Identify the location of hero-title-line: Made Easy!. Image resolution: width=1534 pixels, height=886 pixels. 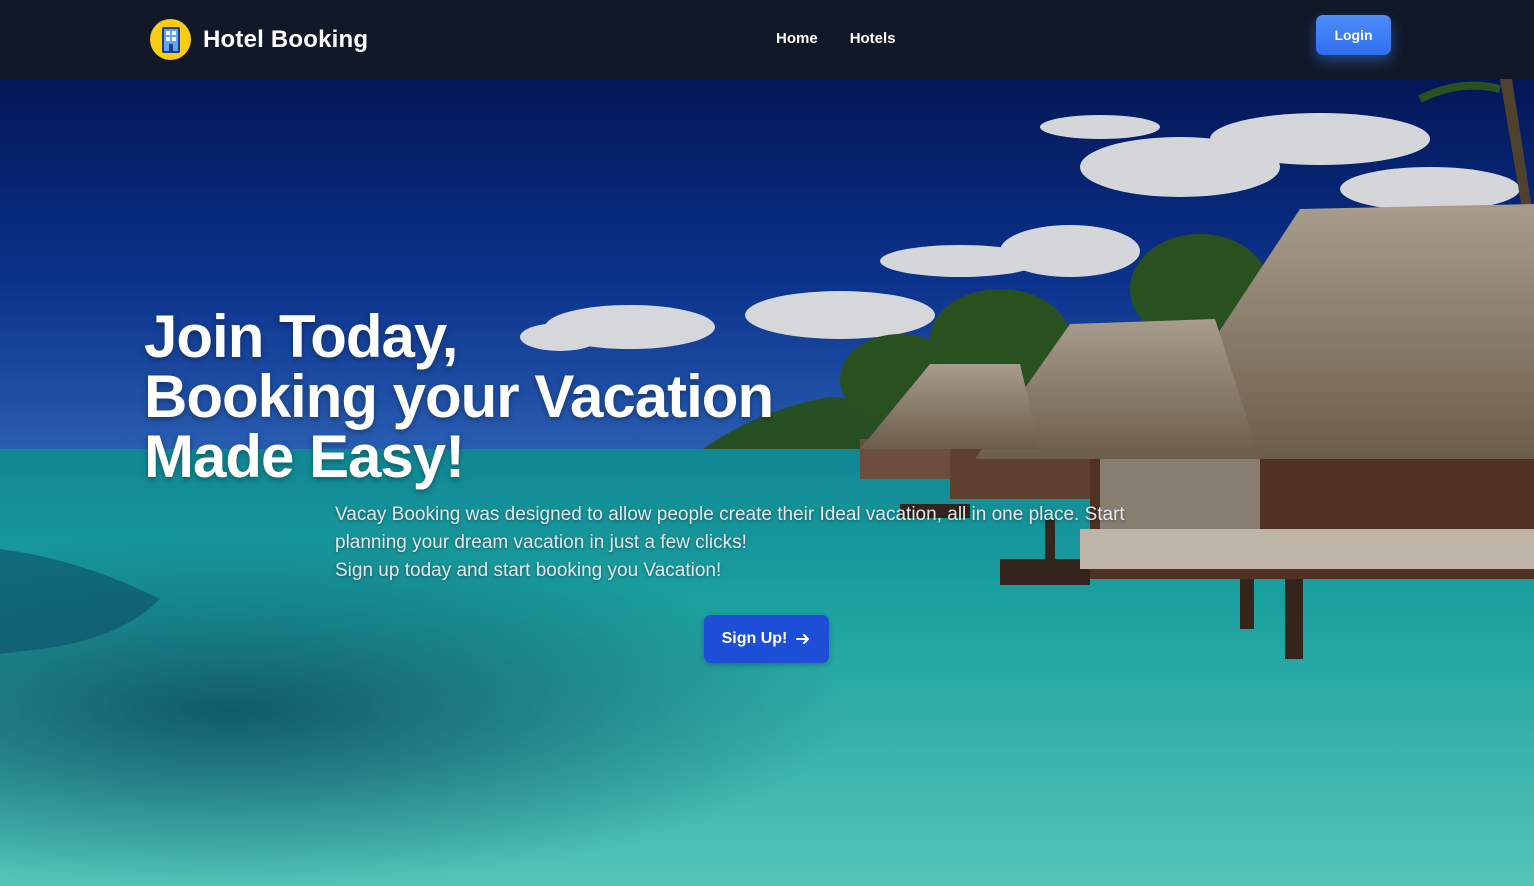
(304, 456).